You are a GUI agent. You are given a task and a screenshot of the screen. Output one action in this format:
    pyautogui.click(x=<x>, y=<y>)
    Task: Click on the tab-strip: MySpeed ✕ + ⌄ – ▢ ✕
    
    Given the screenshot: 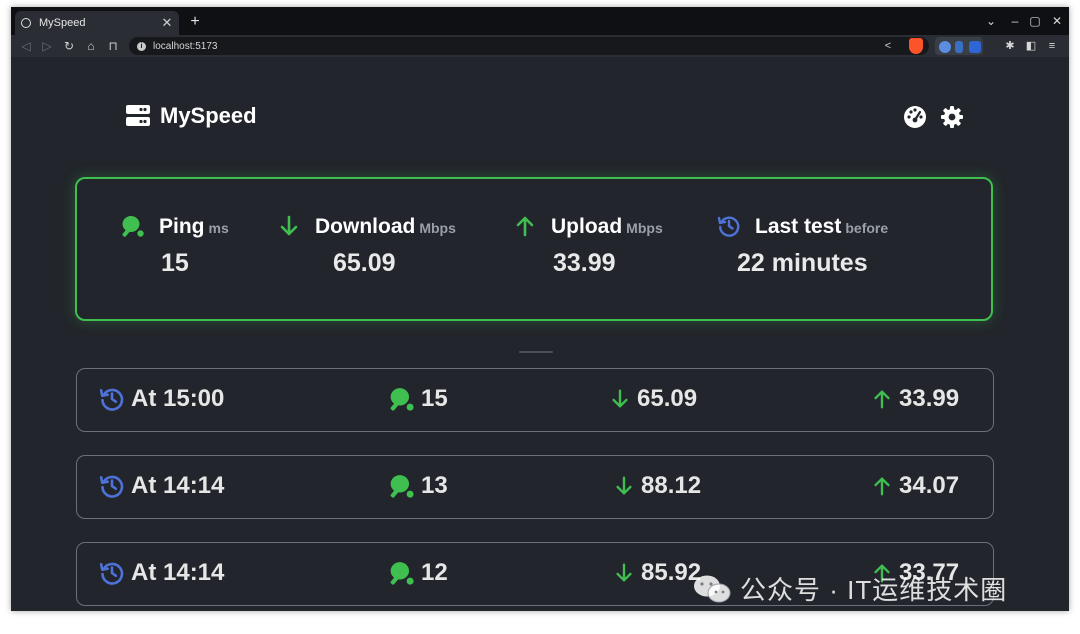 What is the action you would take?
    pyautogui.click(x=540, y=21)
    